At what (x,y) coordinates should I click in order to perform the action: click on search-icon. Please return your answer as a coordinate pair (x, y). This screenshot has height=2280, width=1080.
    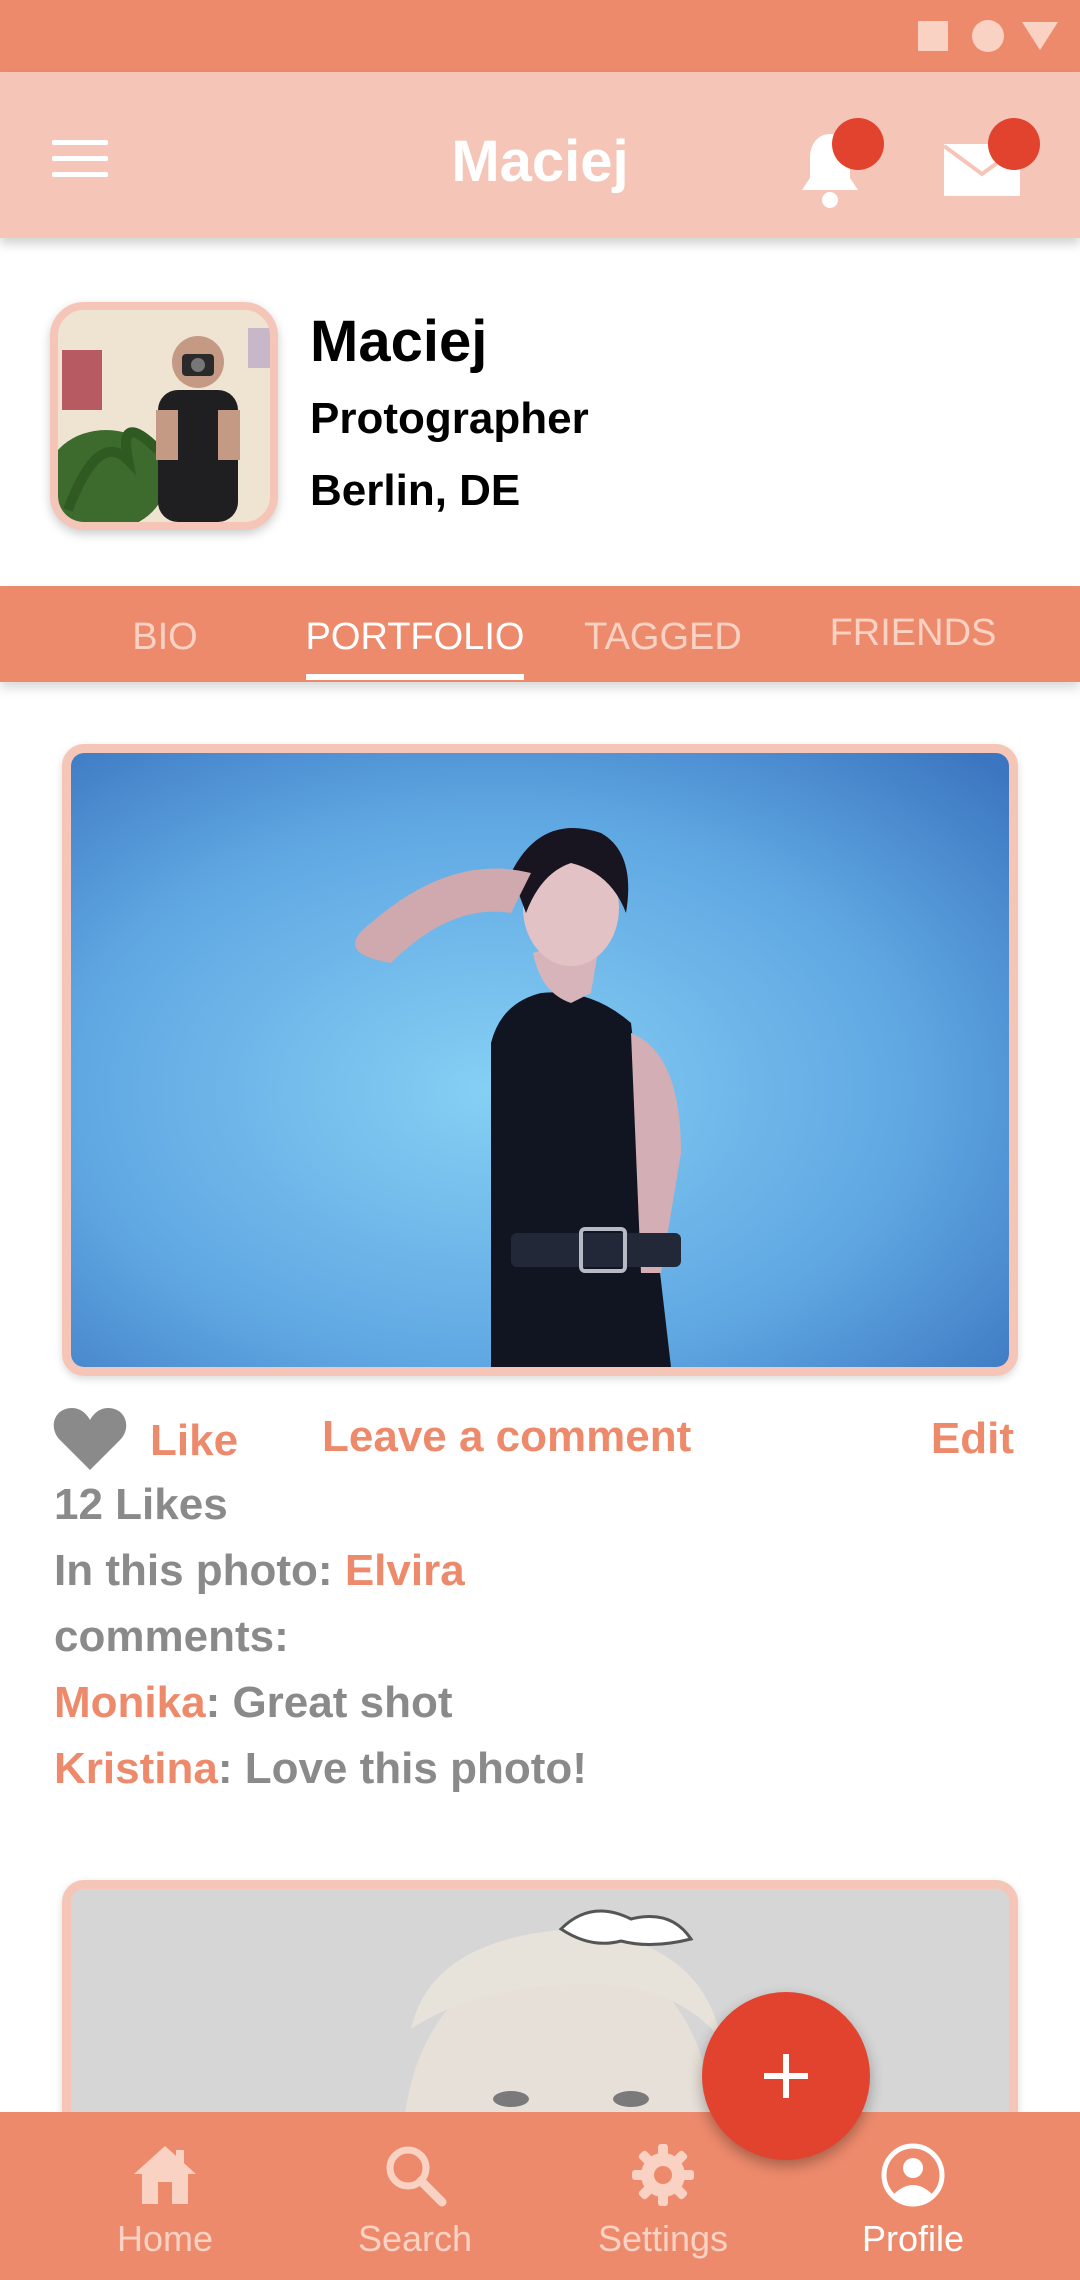
    Looking at the image, I should click on (416, 2176).